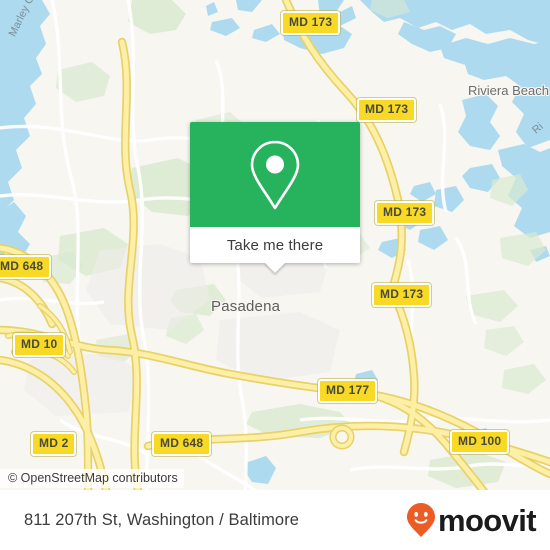  What do you see at coordinates (487, 520) in the screenshot?
I see `moovit-wordmark: moovit` at bounding box center [487, 520].